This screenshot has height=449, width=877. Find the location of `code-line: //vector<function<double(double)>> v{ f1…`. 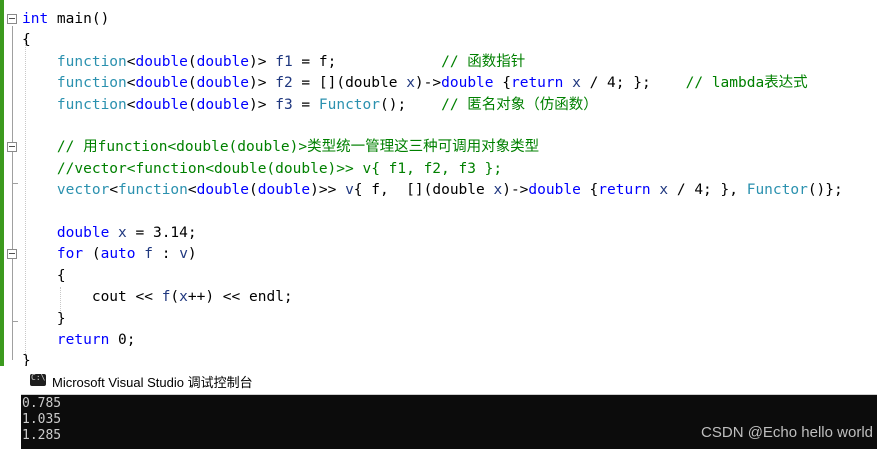

code-line: //vector<function<double(double)>> v{ f1… is located at coordinates (262, 169).